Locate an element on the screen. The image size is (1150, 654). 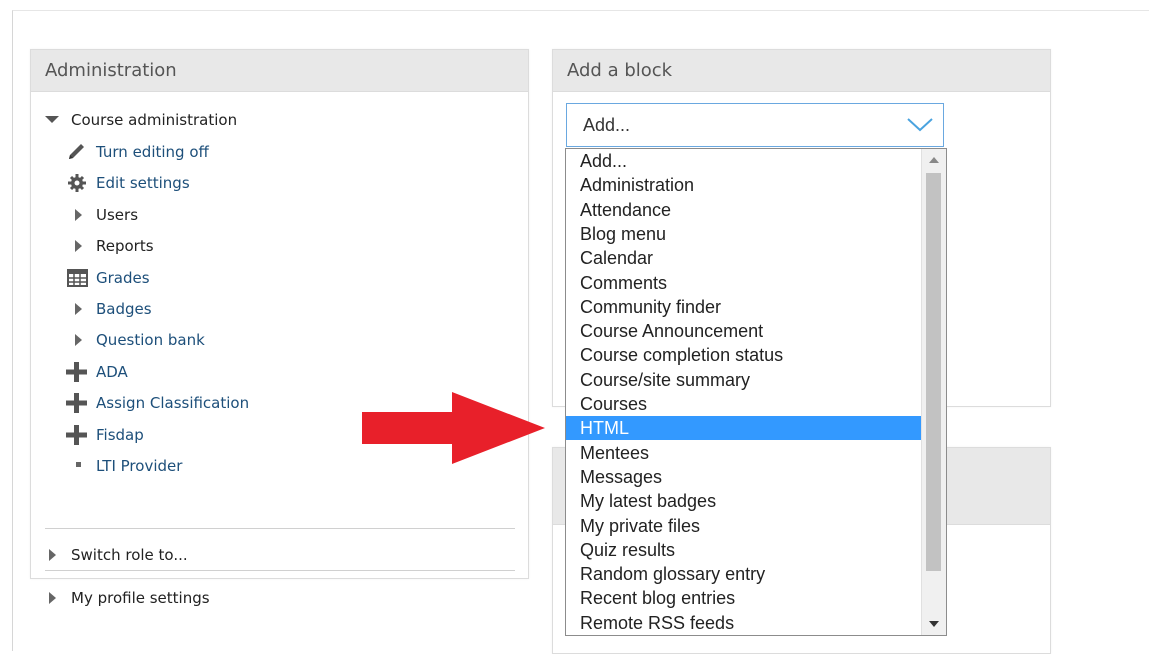
dropdown-option-attendance: Attendance is located at coordinates (743, 210).